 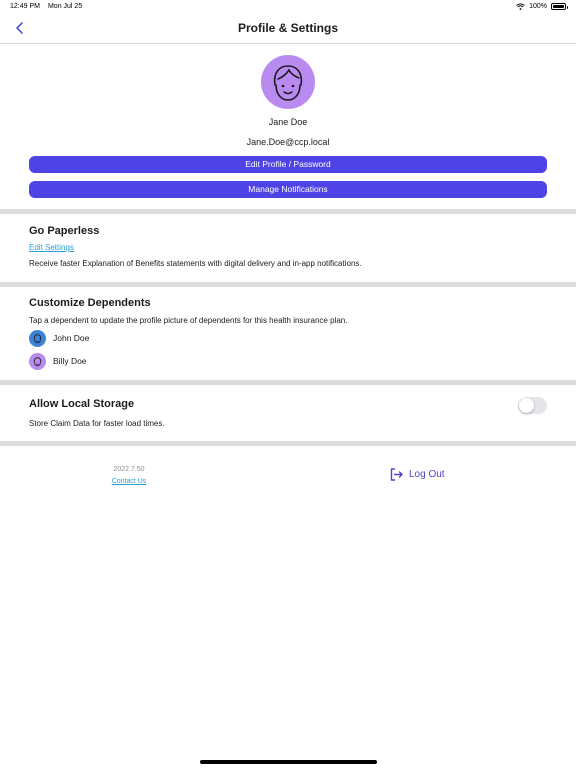 What do you see at coordinates (559, 6) in the screenshot?
I see `battery-icon` at bounding box center [559, 6].